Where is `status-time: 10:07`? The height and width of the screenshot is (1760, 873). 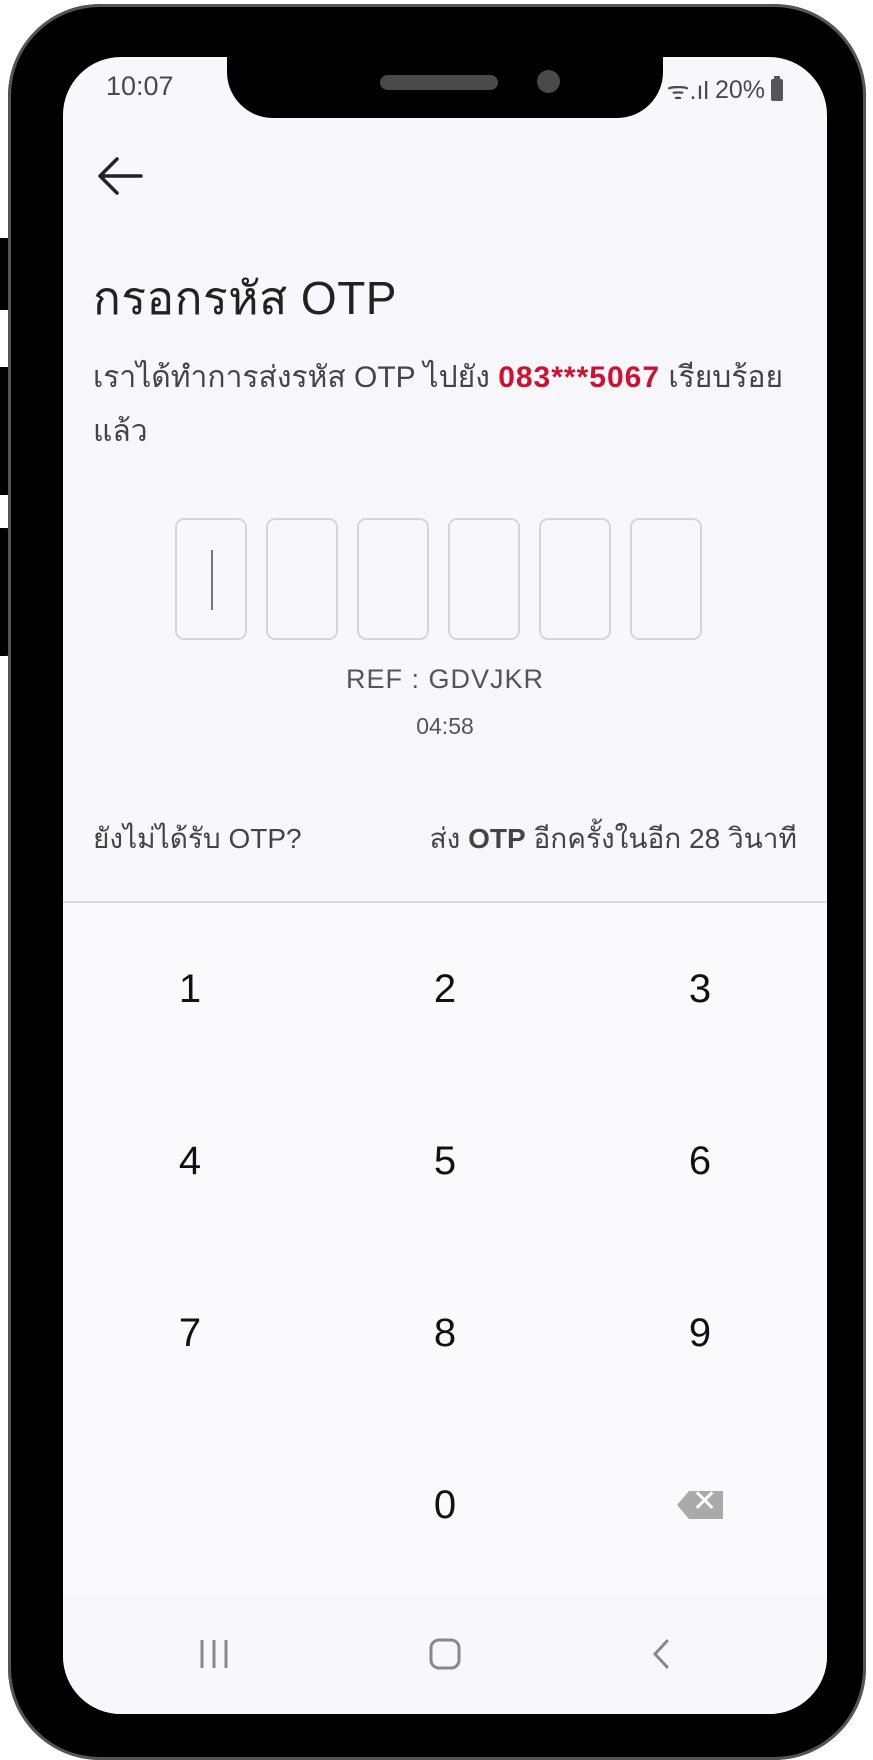
status-time: 10:07 is located at coordinates (140, 86).